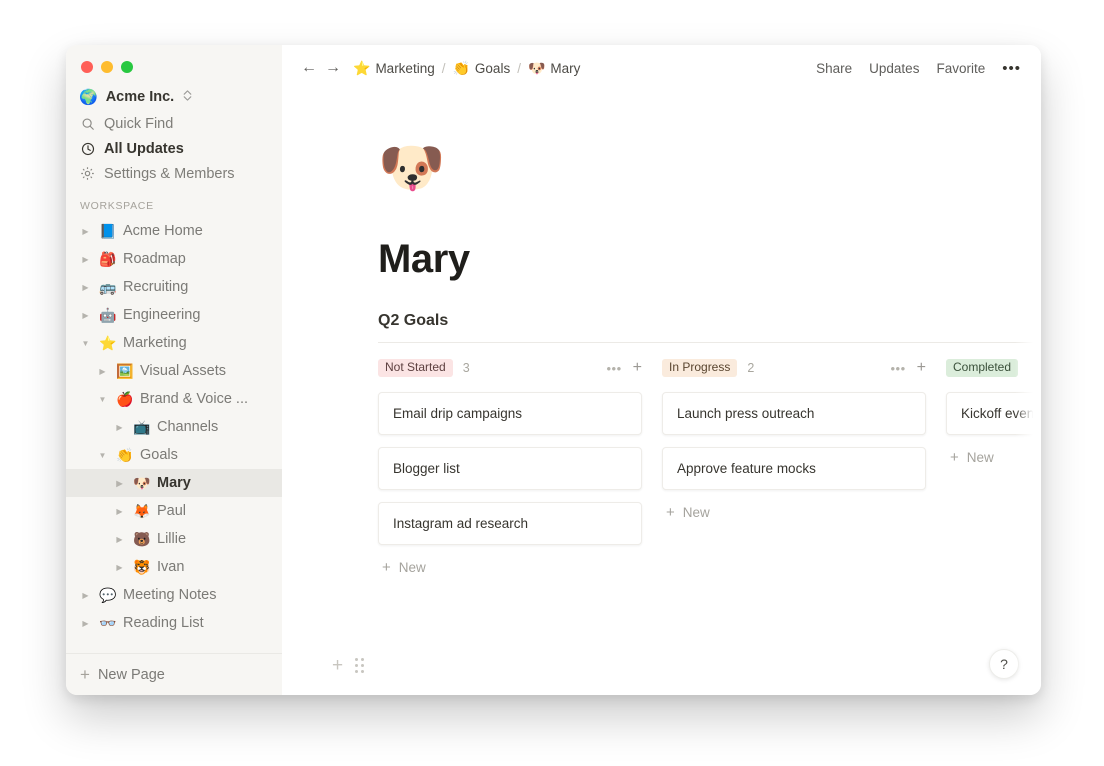 The height and width of the screenshot is (766, 1104). Describe the element at coordinates (510, 523) in the screenshot. I see `kanban-card: Instagram ad research` at that location.